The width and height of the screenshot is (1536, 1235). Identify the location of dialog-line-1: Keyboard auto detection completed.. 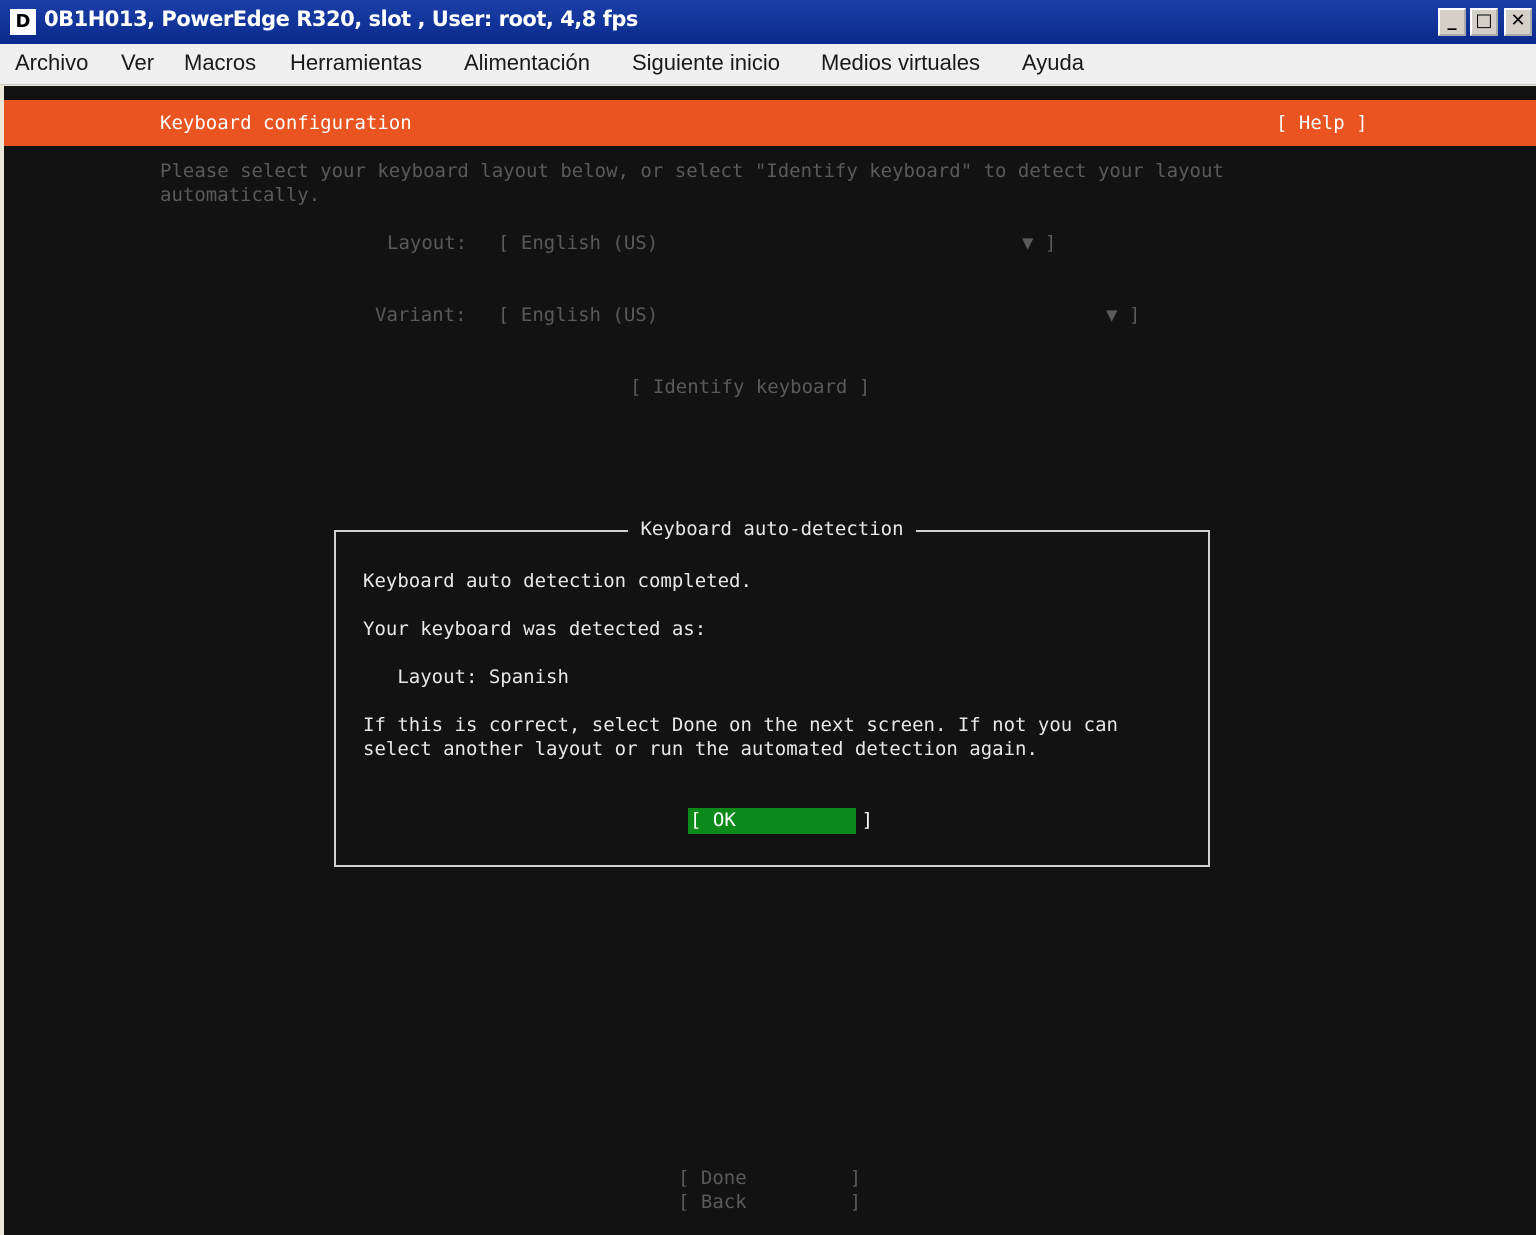
(557, 581).